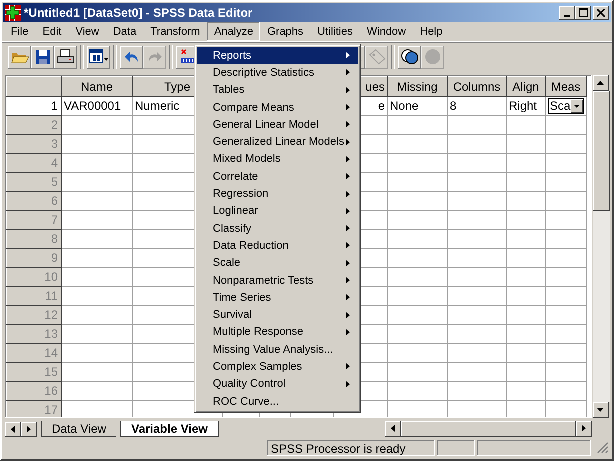 The height and width of the screenshot is (461, 614). I want to click on scroll-up-icon, so click(601, 83).